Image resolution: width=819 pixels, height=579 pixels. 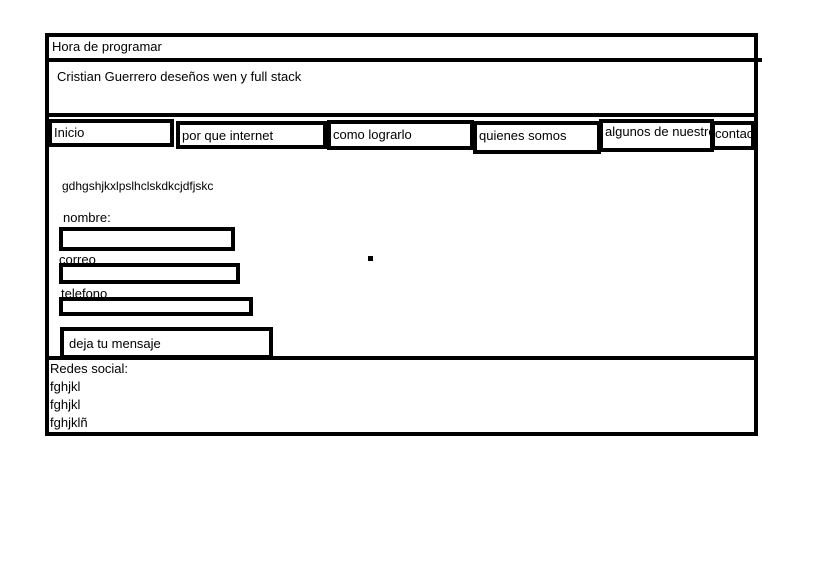 What do you see at coordinates (147, 239) in the screenshot?
I see `nombre-field` at bounding box center [147, 239].